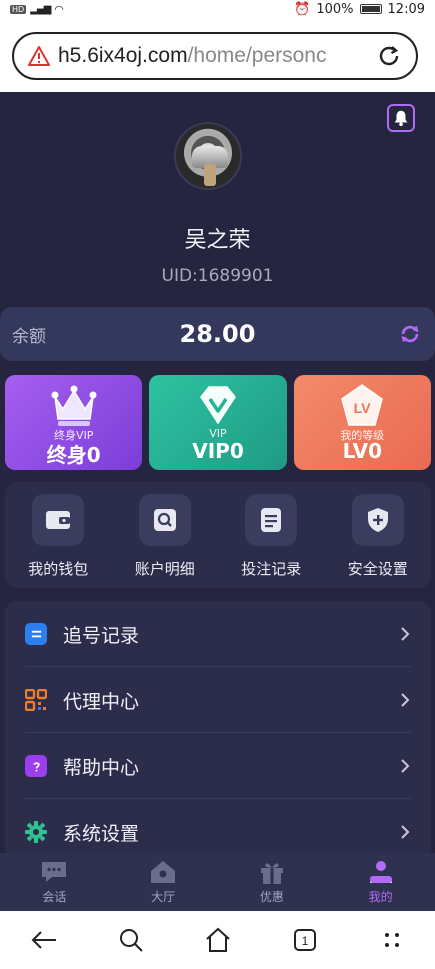  What do you see at coordinates (101, 701) in the screenshot?
I see `menu-label: 代理中心` at bounding box center [101, 701].